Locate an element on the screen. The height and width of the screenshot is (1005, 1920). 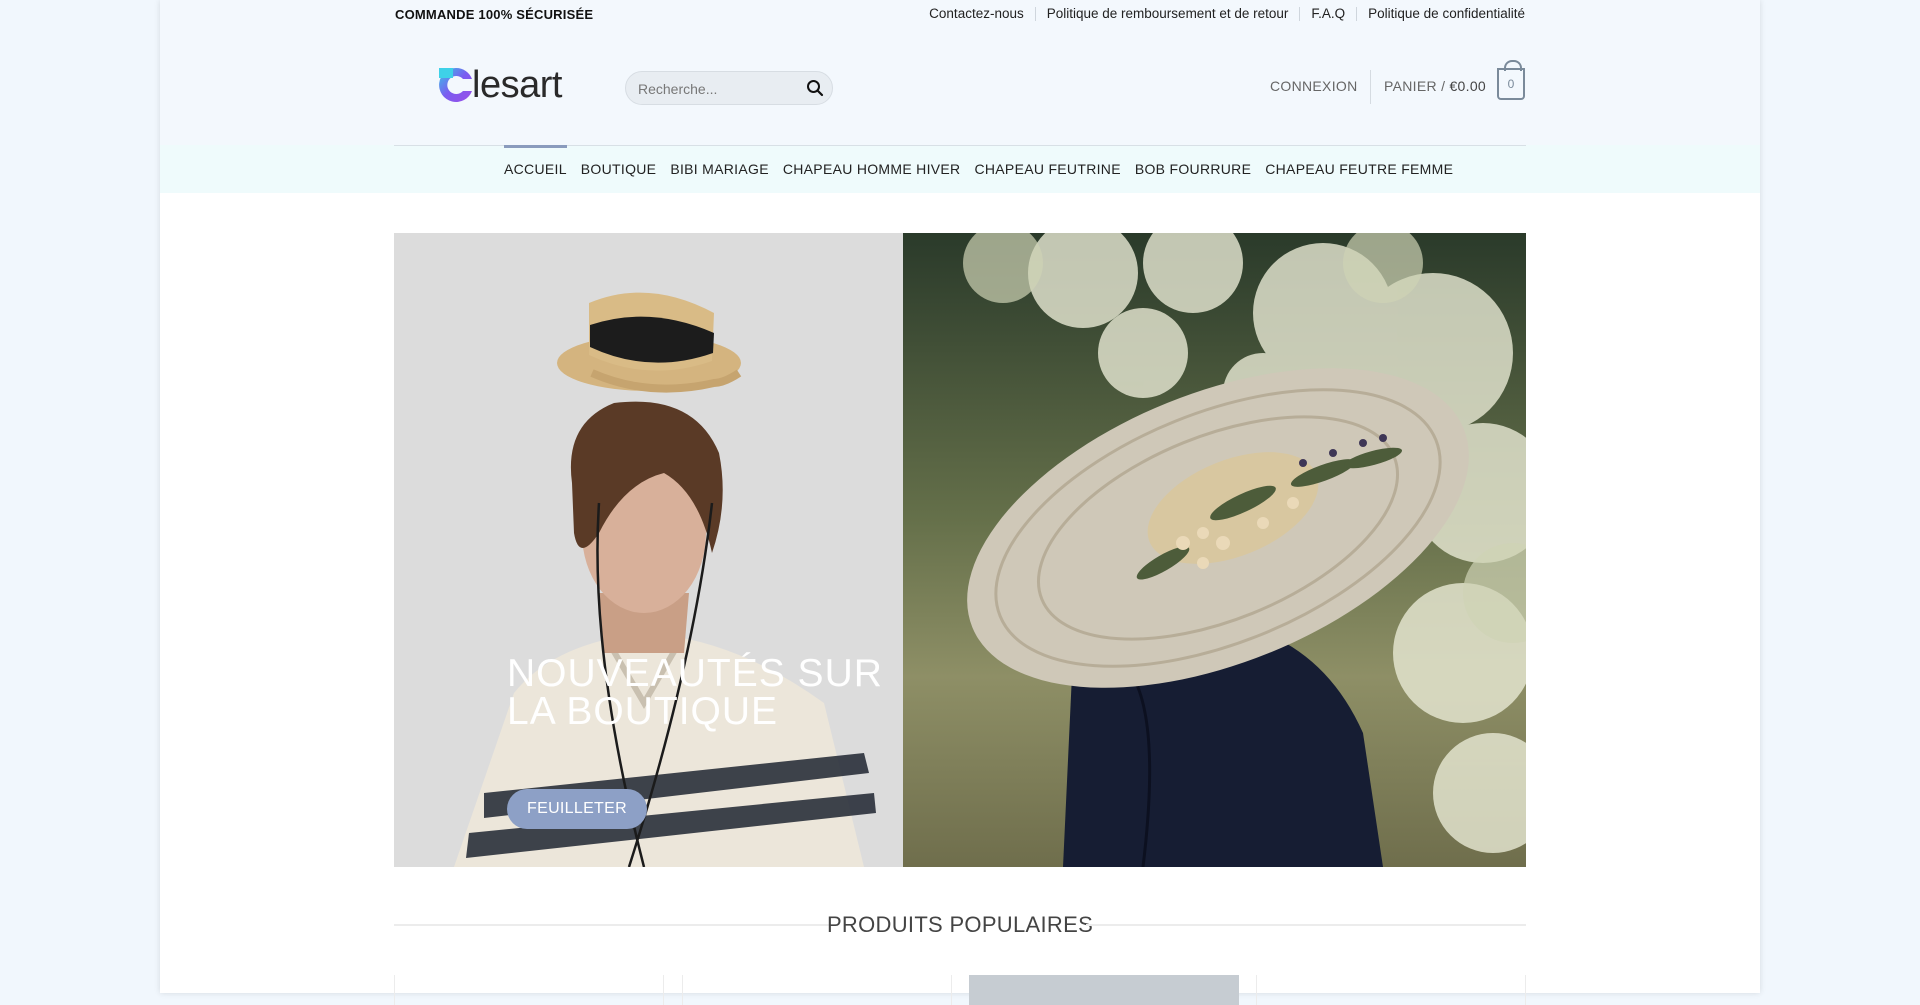
logo-icon is located at coordinates (455, 84).